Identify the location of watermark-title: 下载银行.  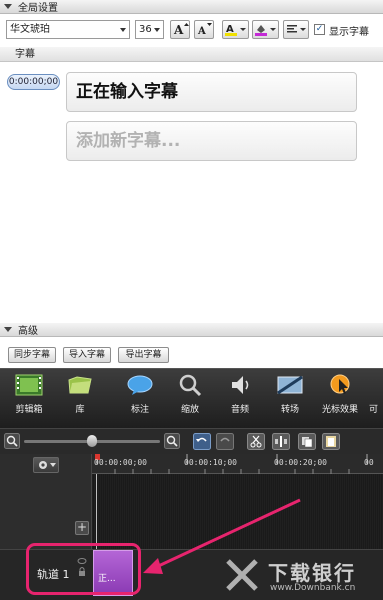
(312, 573).